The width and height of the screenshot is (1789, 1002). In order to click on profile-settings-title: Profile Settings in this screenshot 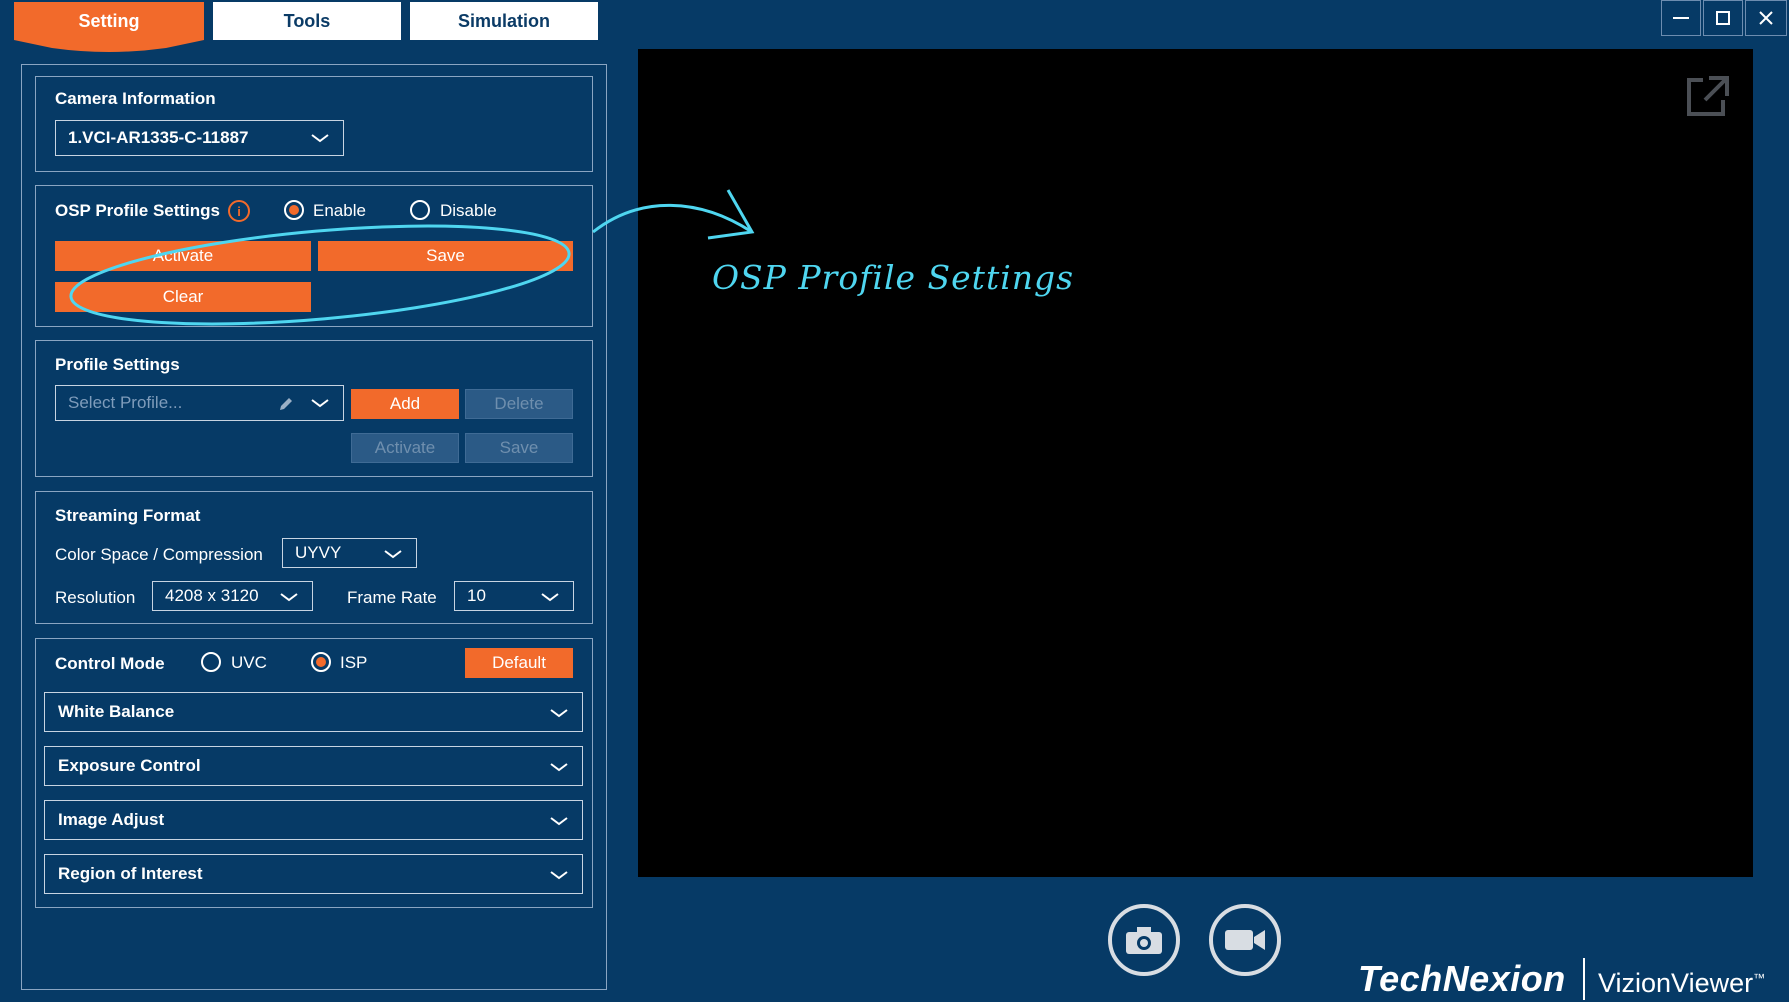, I will do `click(117, 364)`.